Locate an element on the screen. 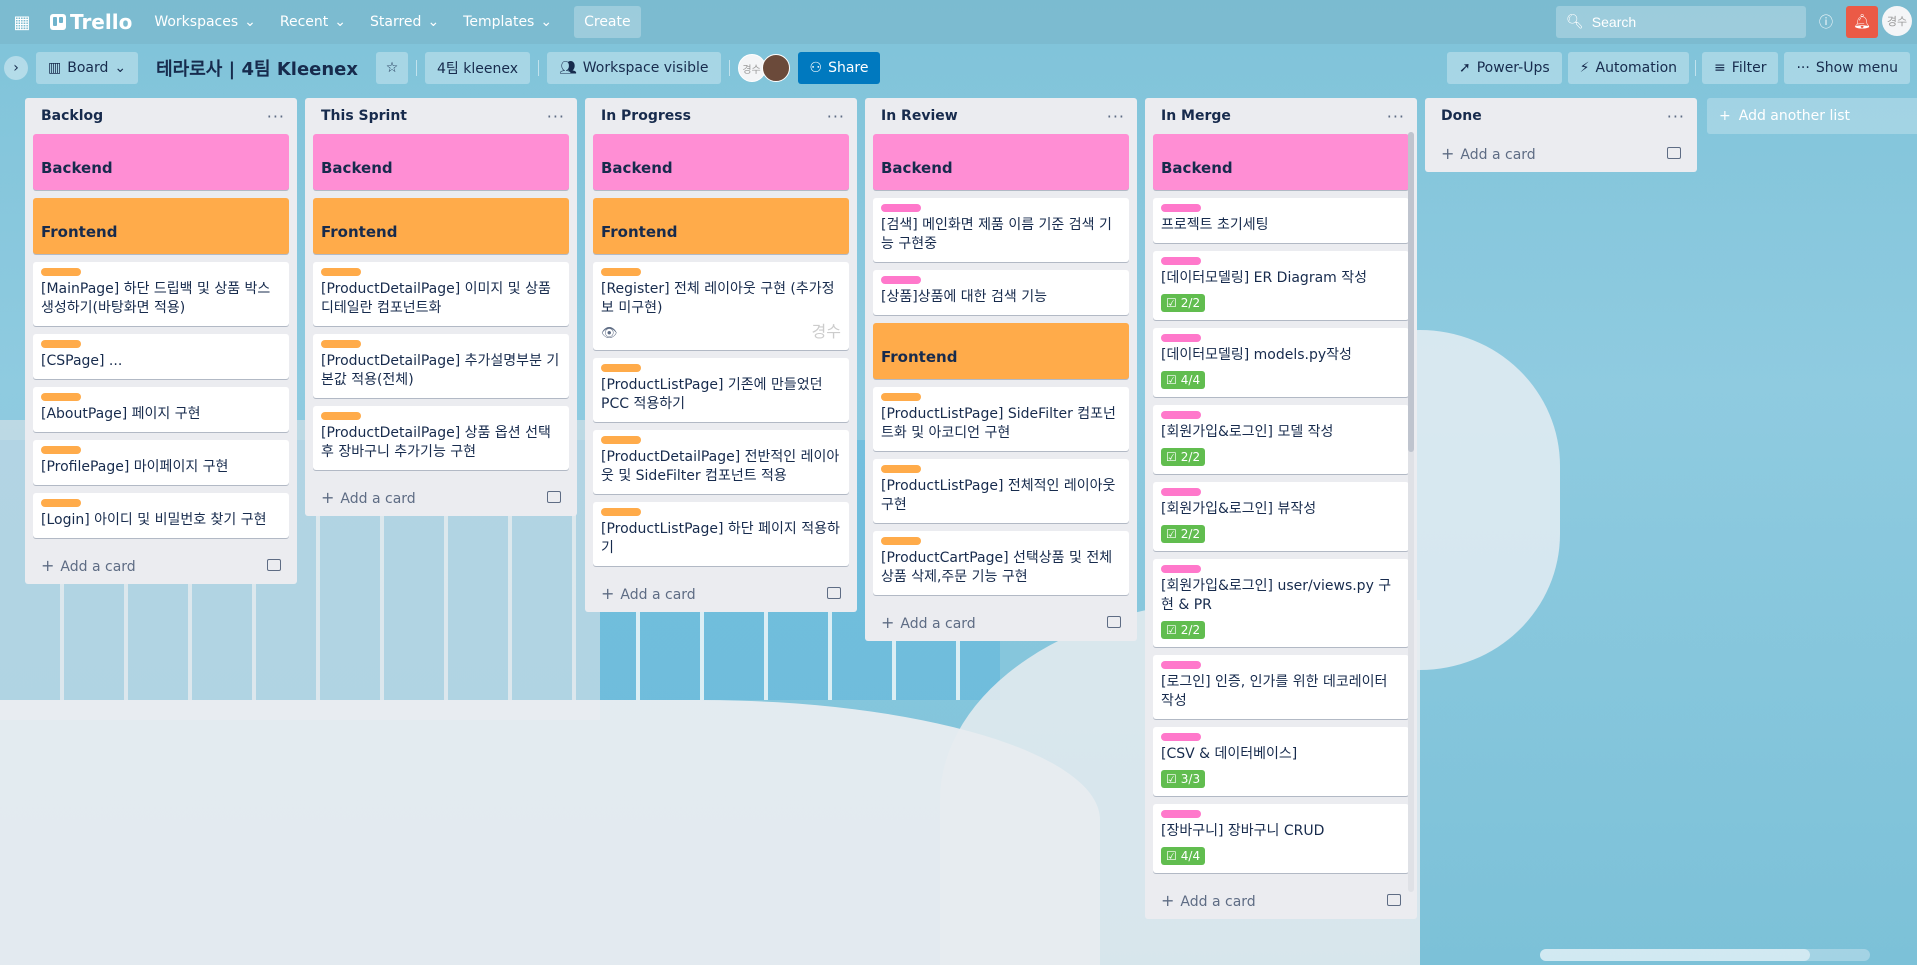 The height and width of the screenshot is (965, 1917). task-card: [ProductDetailPage] 이미지 및 상품디테일란 컴포넌트화 is located at coordinates (441, 294).